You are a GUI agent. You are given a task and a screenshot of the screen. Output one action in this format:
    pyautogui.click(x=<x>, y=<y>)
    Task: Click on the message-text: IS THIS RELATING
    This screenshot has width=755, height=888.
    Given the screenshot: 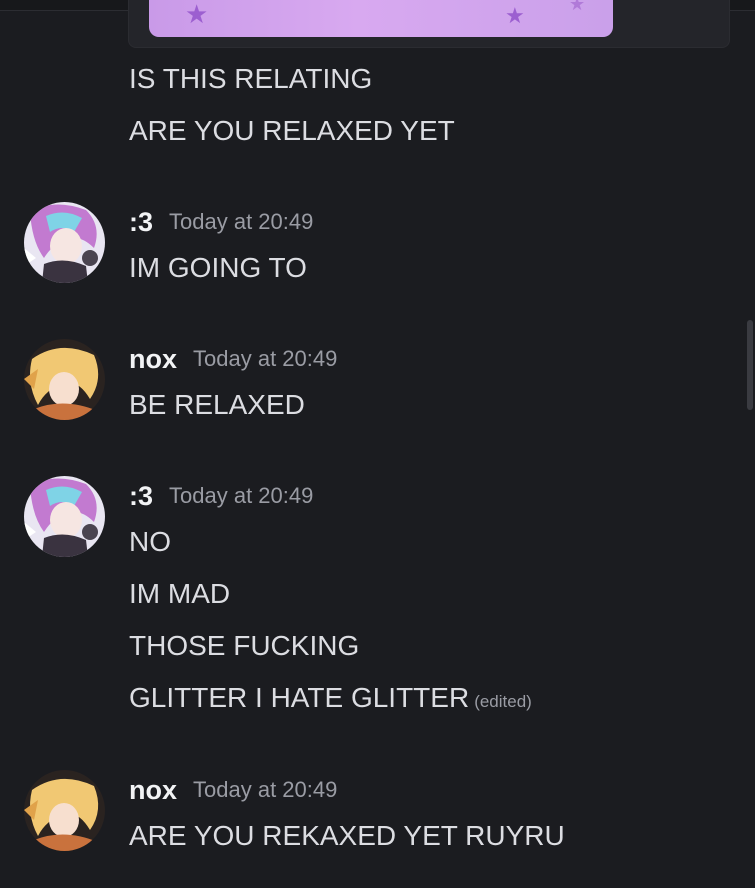 What is the action you would take?
    pyautogui.click(x=251, y=78)
    